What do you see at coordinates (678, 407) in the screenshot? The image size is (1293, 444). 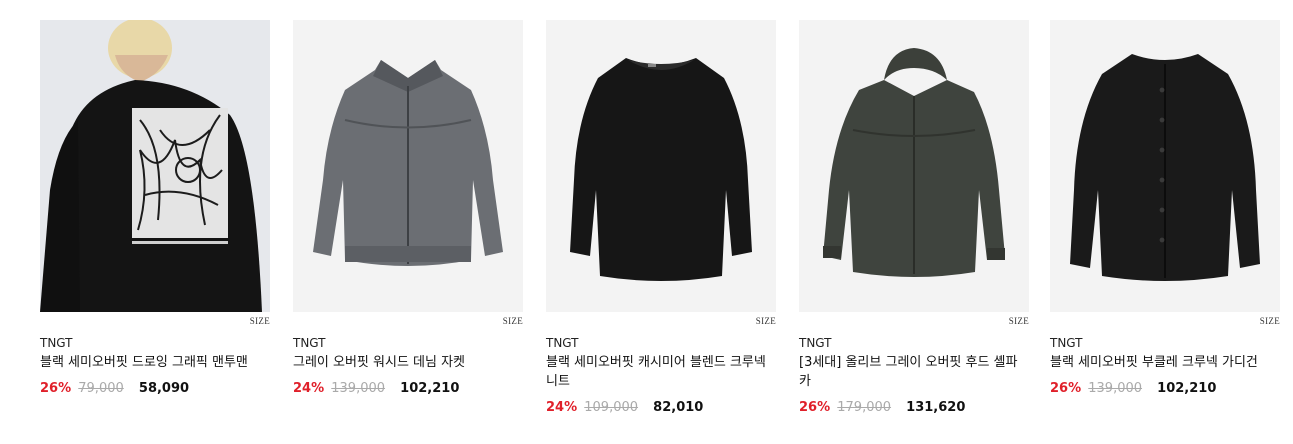 I see `sale-price: 82,010` at bounding box center [678, 407].